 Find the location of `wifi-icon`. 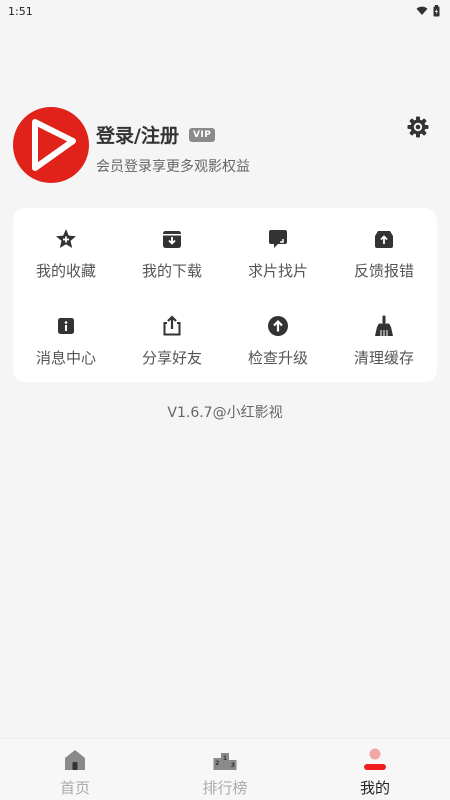

wifi-icon is located at coordinates (422, 11).